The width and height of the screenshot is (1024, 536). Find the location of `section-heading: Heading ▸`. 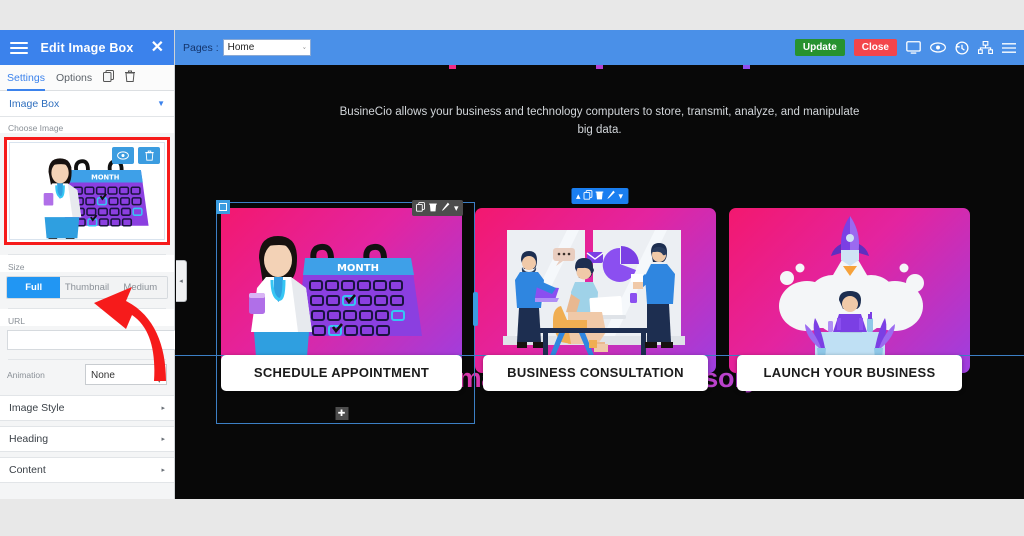

section-heading: Heading ▸ is located at coordinates (87, 439).